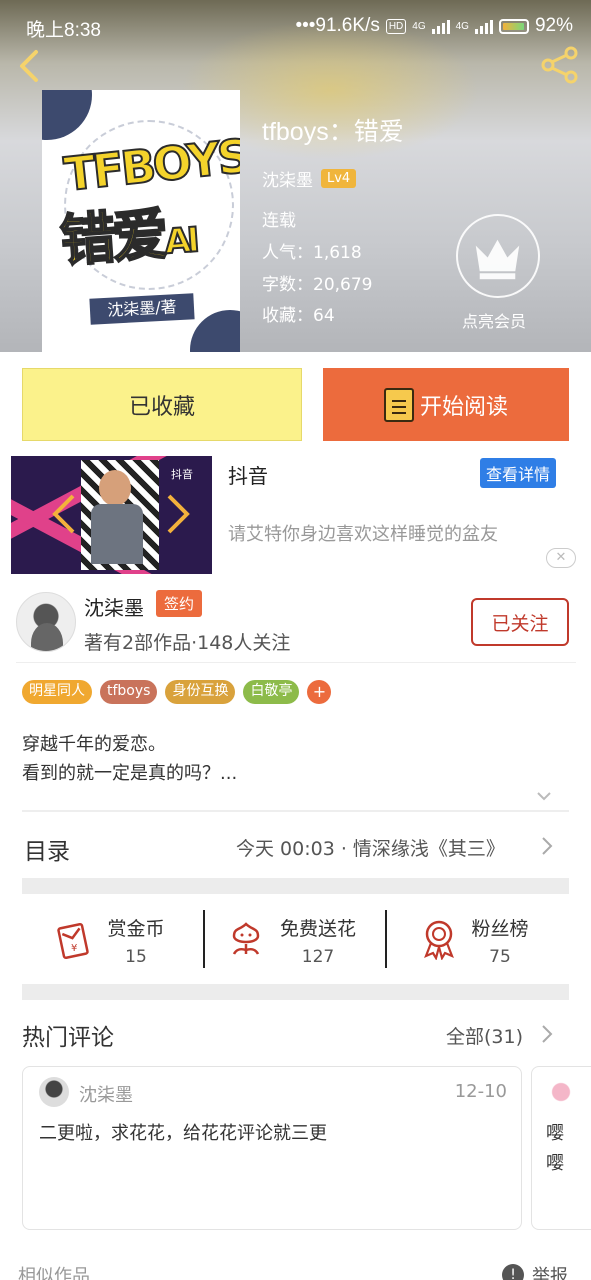 This screenshot has height=1280, width=591. Describe the element at coordinates (246, 938) in the screenshot. I see `flower-icon` at that location.